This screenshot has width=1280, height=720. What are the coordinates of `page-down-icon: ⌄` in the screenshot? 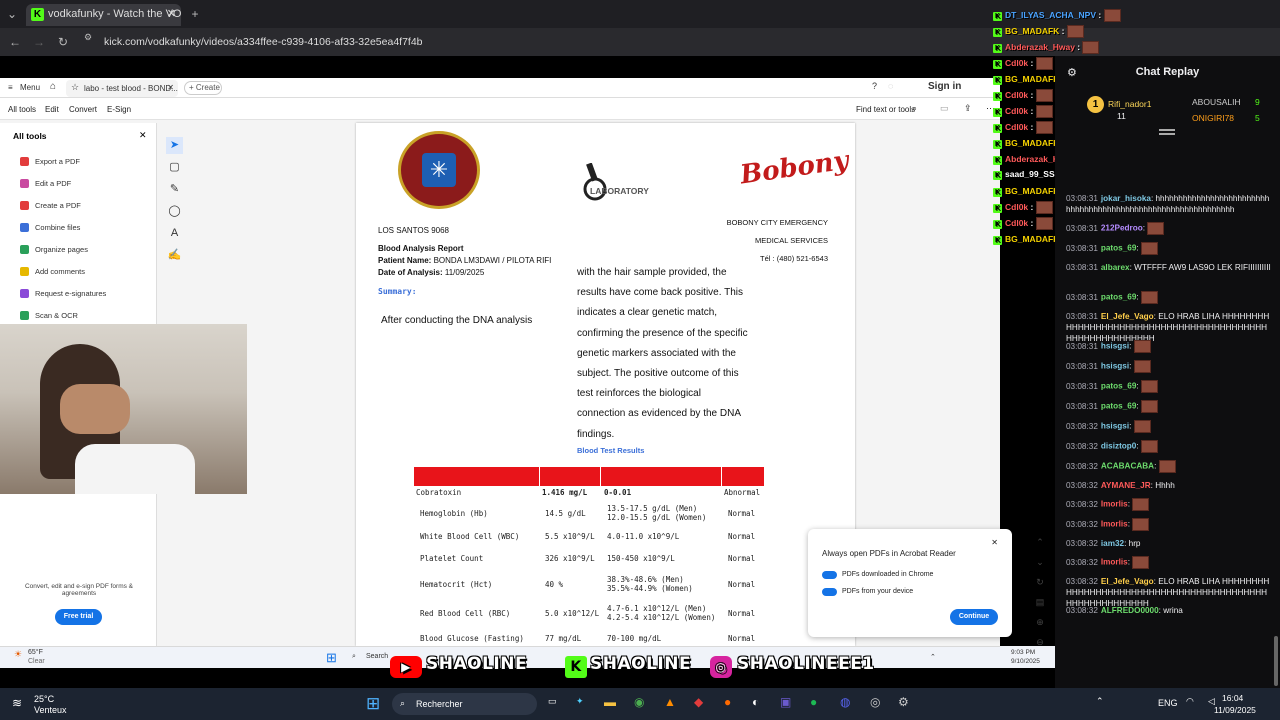 It's located at (1040, 562).